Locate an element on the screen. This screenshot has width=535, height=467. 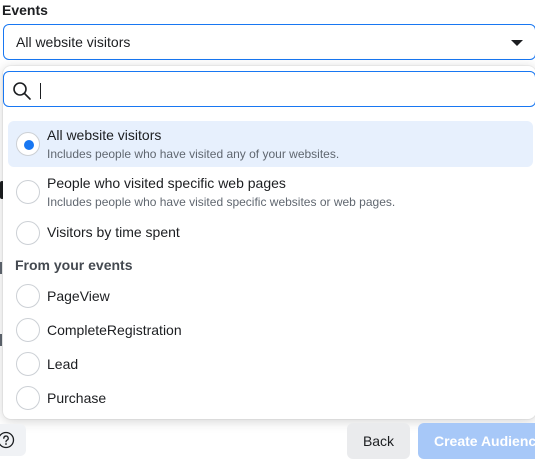
caret-down-icon is located at coordinates (517, 43).